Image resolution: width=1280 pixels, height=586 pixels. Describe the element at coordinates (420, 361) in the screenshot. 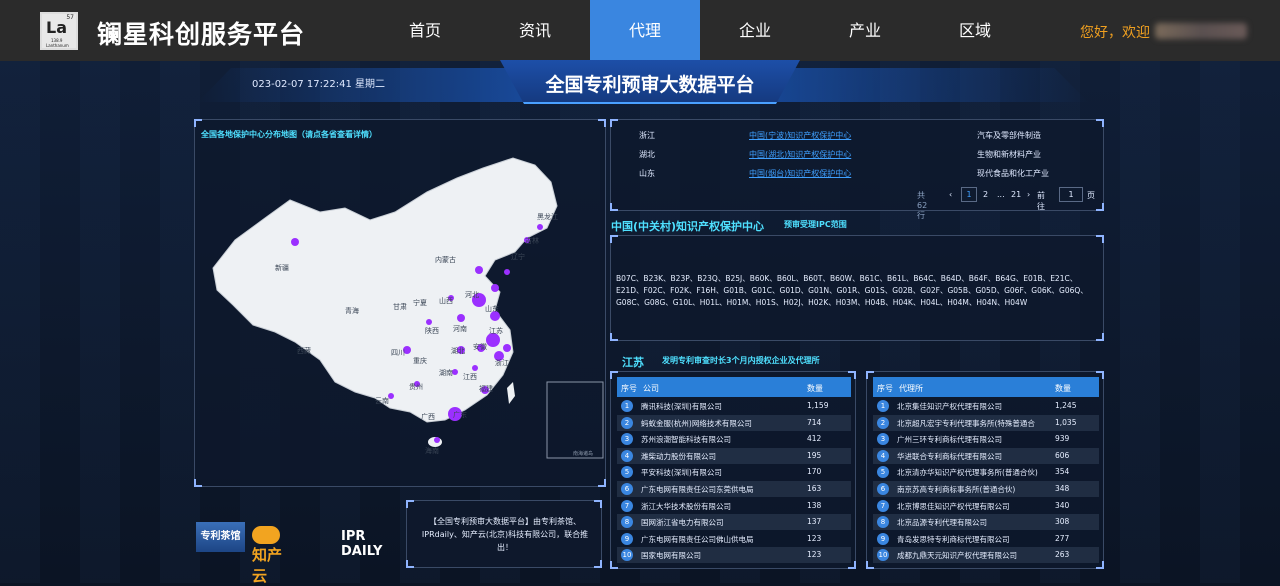

I see `prov-label: 重庆` at that location.